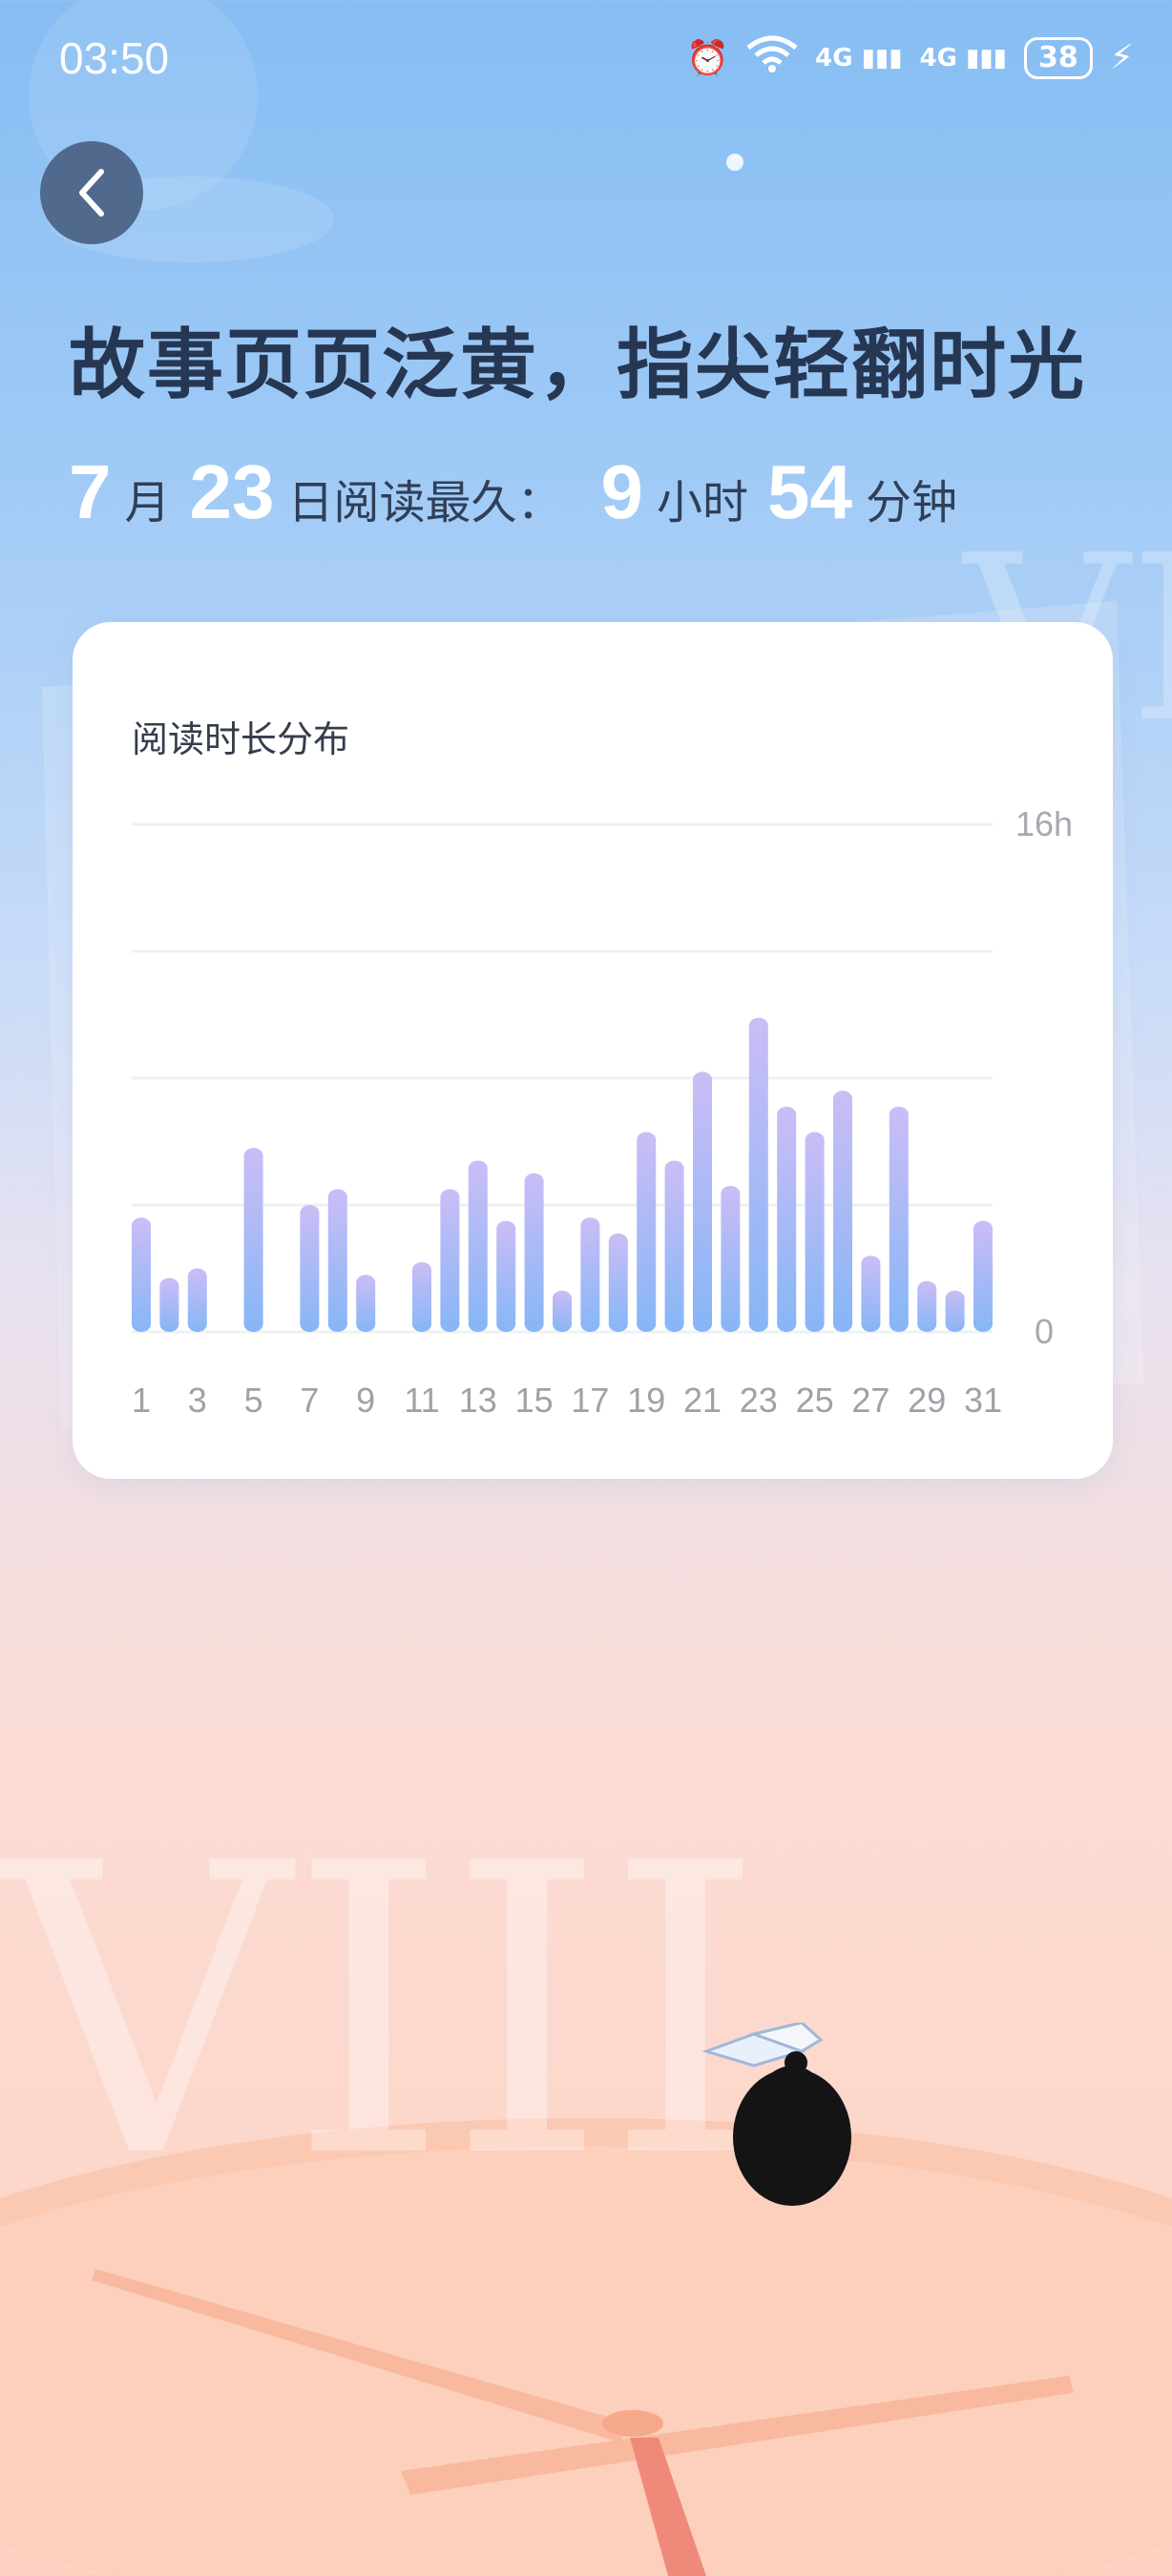 This screenshot has width=1172, height=2576. What do you see at coordinates (708, 58) in the screenshot?
I see `alarm-icon: ⏰` at bounding box center [708, 58].